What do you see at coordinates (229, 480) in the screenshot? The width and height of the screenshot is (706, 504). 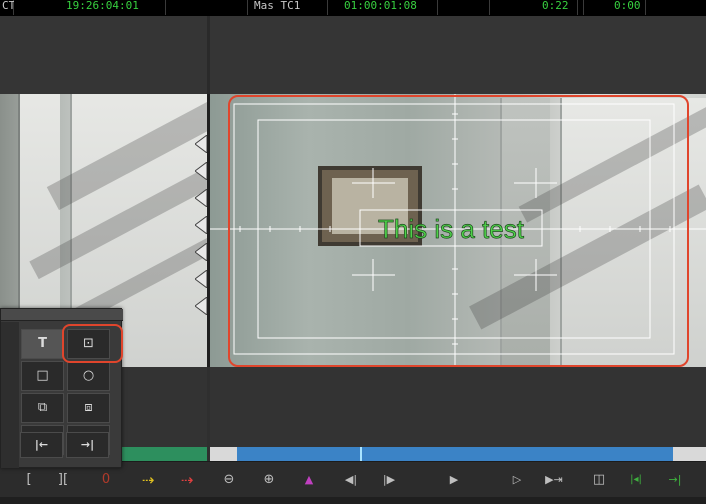 I see `zoom-out-button: ⊖` at bounding box center [229, 480].